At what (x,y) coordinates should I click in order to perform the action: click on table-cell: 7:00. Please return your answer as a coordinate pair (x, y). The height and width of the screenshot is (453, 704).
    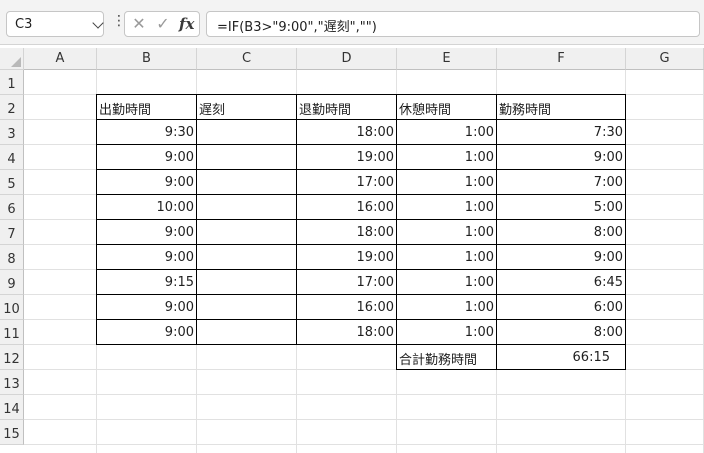
    Looking at the image, I should click on (561, 182).